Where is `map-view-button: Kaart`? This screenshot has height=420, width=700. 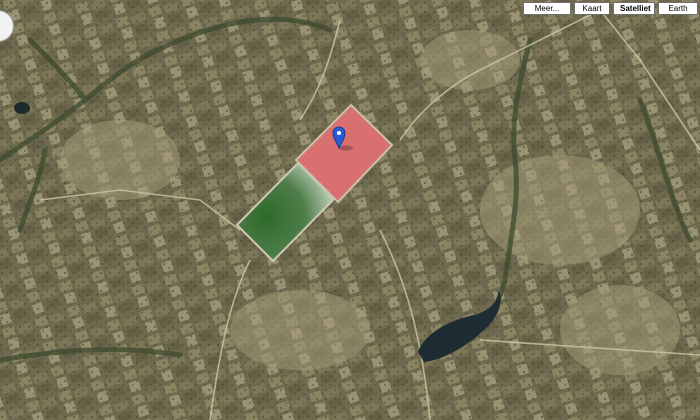
map-view-button: Kaart is located at coordinates (592, 8).